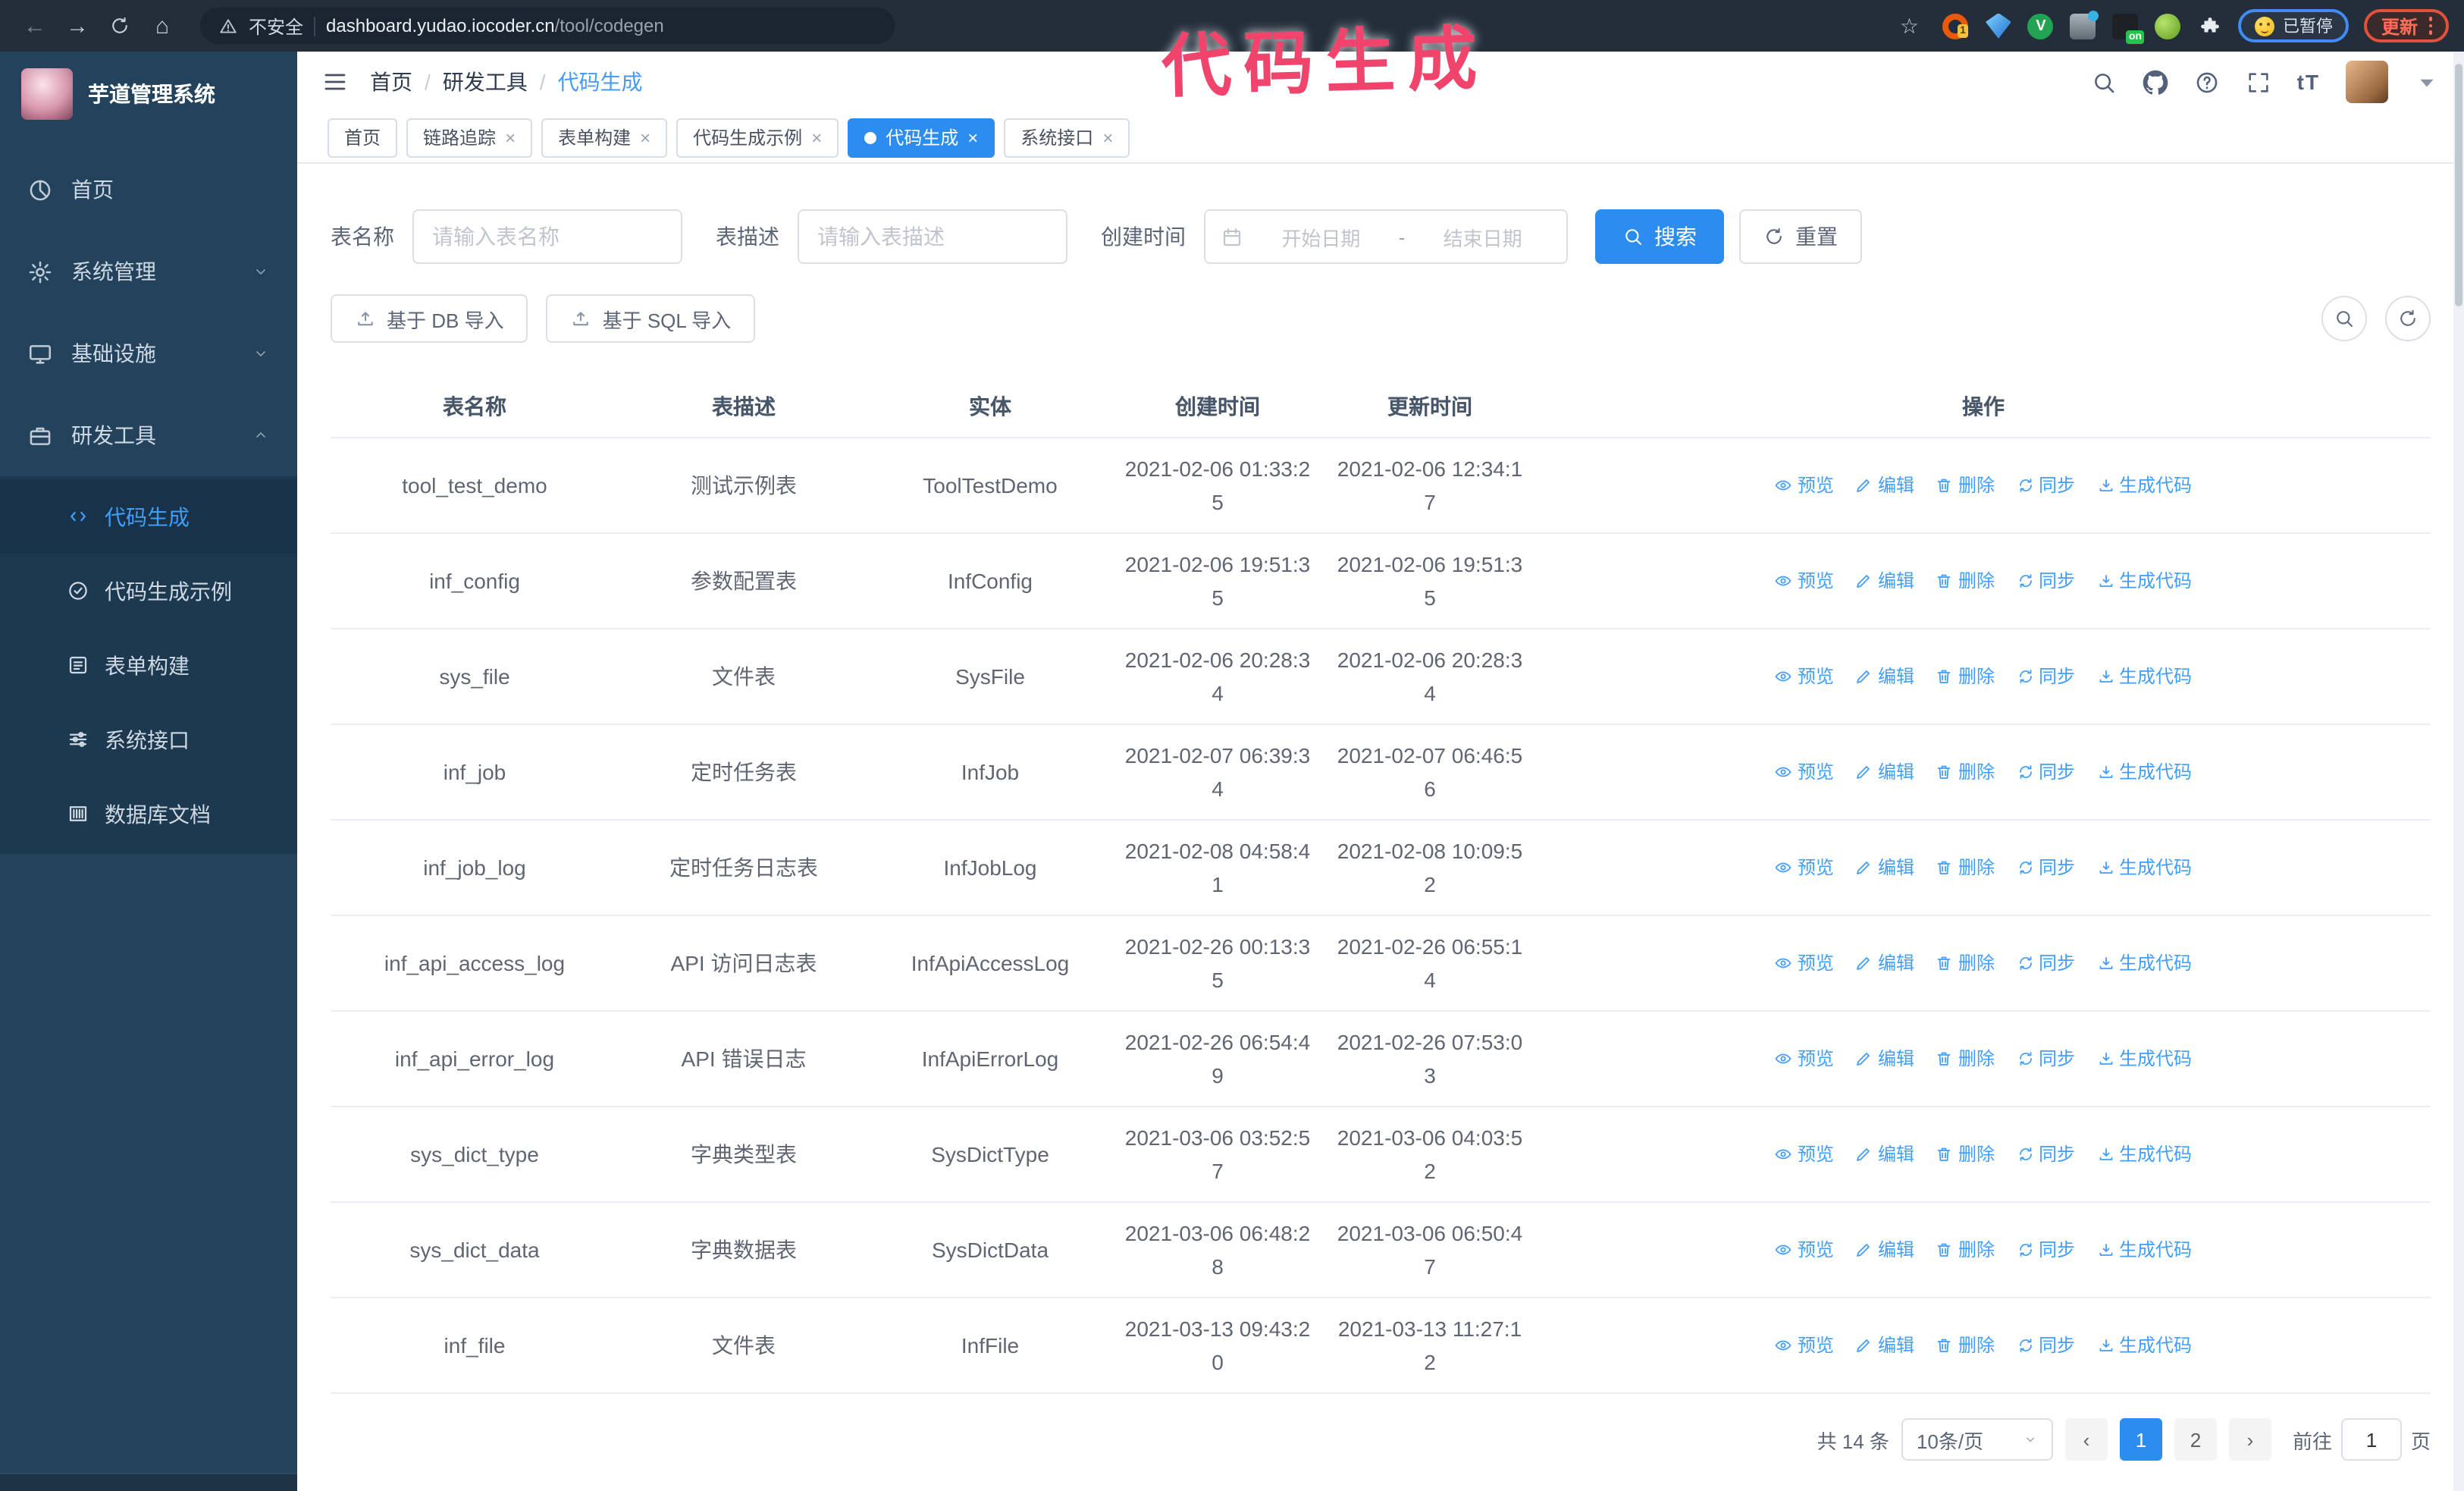  I want to click on menu-fold-icon, so click(335, 82).